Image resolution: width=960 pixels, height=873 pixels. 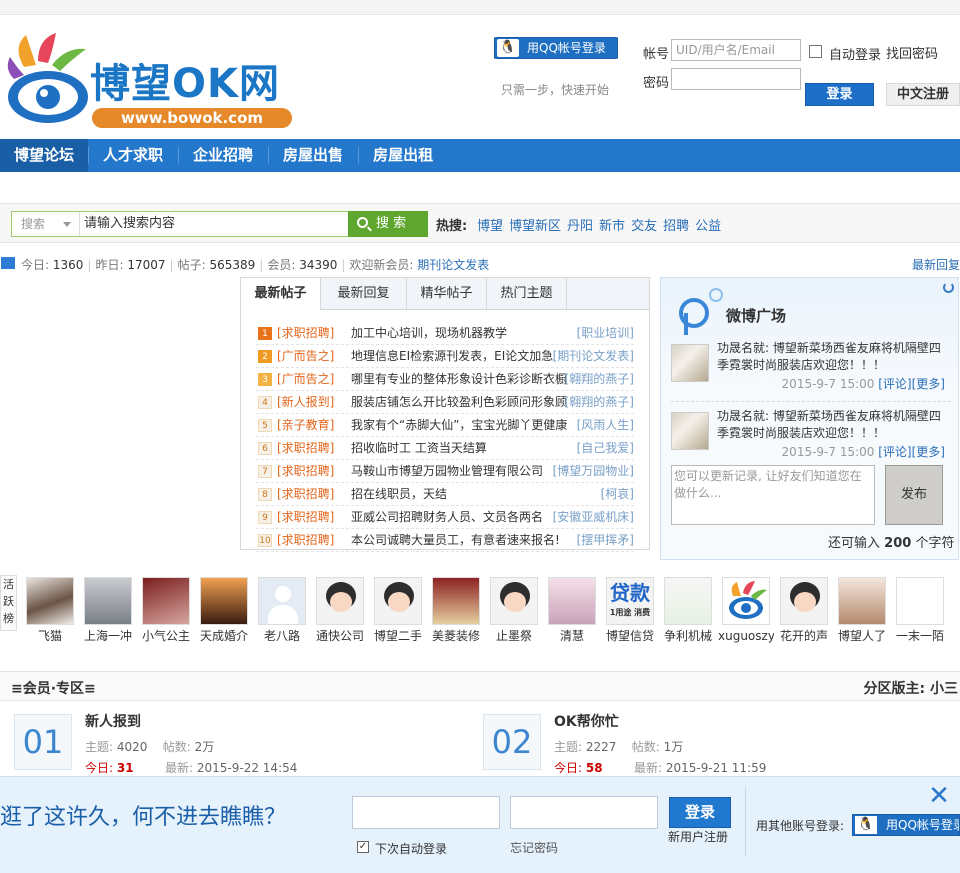 What do you see at coordinates (419, 448) in the screenshot?
I see `post-title: 招收临时工 工资当天结算` at bounding box center [419, 448].